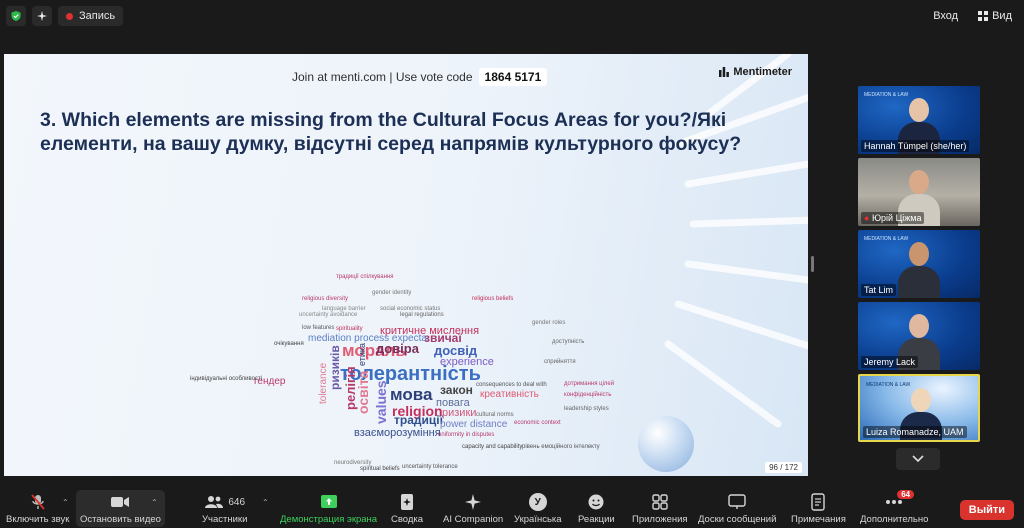 The image size is (1024, 528). Describe the element at coordinates (890, 362) in the screenshot. I see `participant-name: Jeremy Lack` at that location.